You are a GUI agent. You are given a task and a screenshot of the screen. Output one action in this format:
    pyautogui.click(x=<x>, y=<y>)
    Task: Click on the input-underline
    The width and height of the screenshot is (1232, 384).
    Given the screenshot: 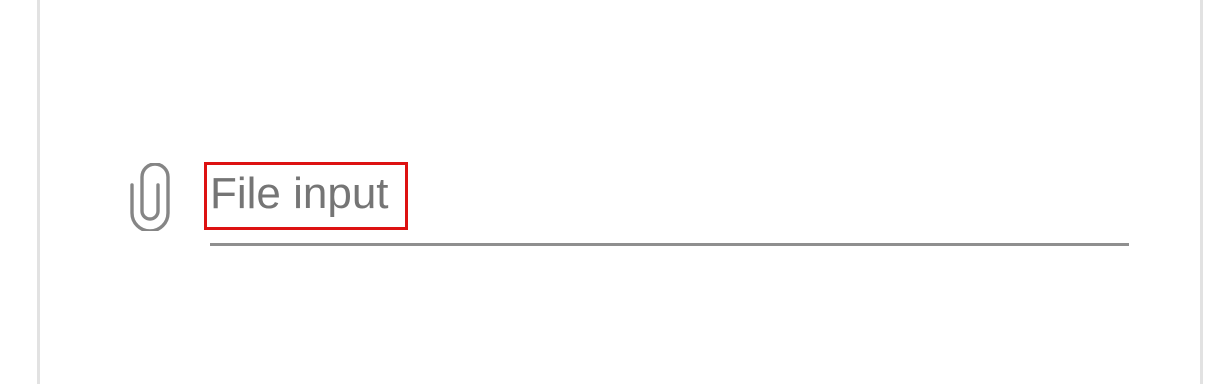 What is the action you would take?
    pyautogui.click(x=669, y=244)
    